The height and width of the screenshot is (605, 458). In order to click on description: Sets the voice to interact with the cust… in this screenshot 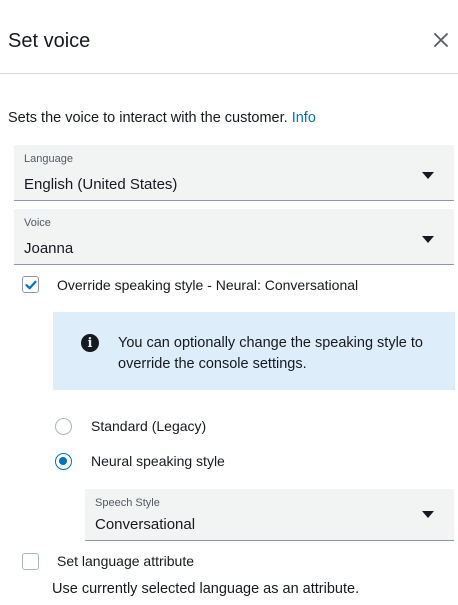, I will do `click(162, 118)`.